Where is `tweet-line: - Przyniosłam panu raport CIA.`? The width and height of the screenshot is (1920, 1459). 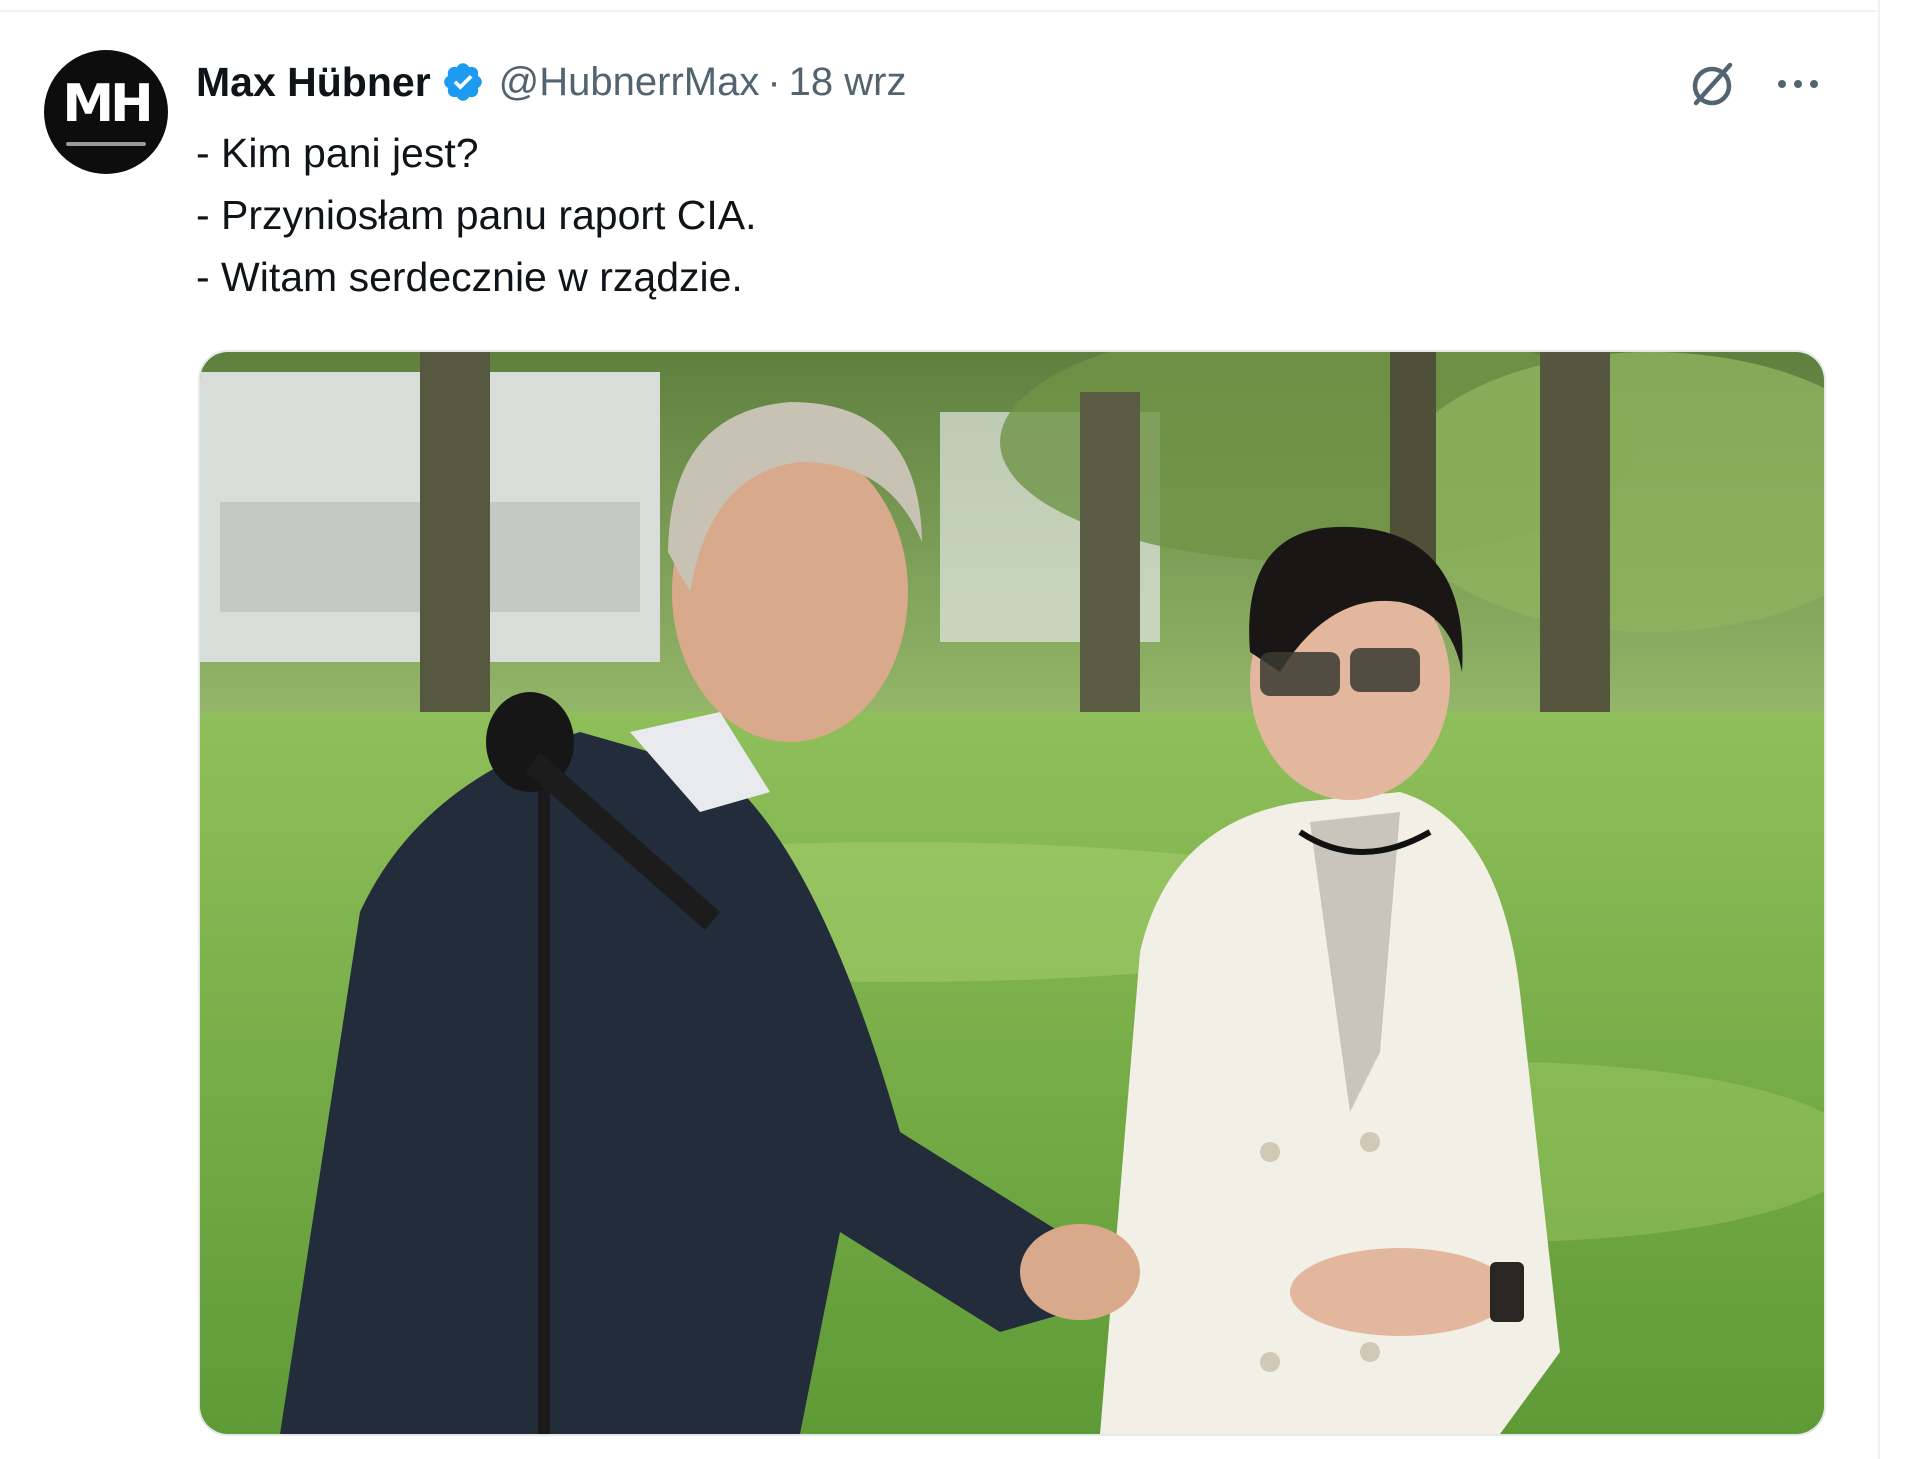 tweet-line: - Przyniosłam panu raport CIA. is located at coordinates (476, 215).